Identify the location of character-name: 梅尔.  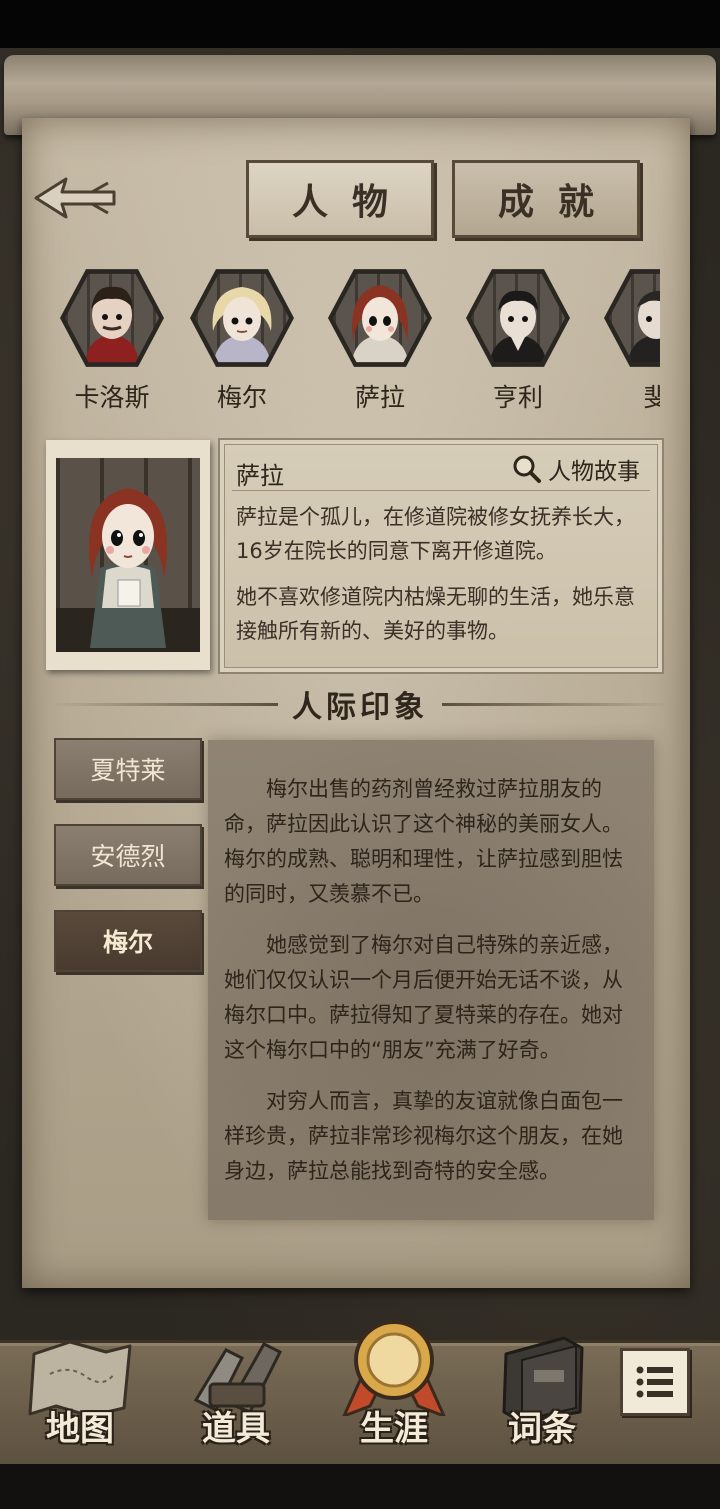
(241, 397).